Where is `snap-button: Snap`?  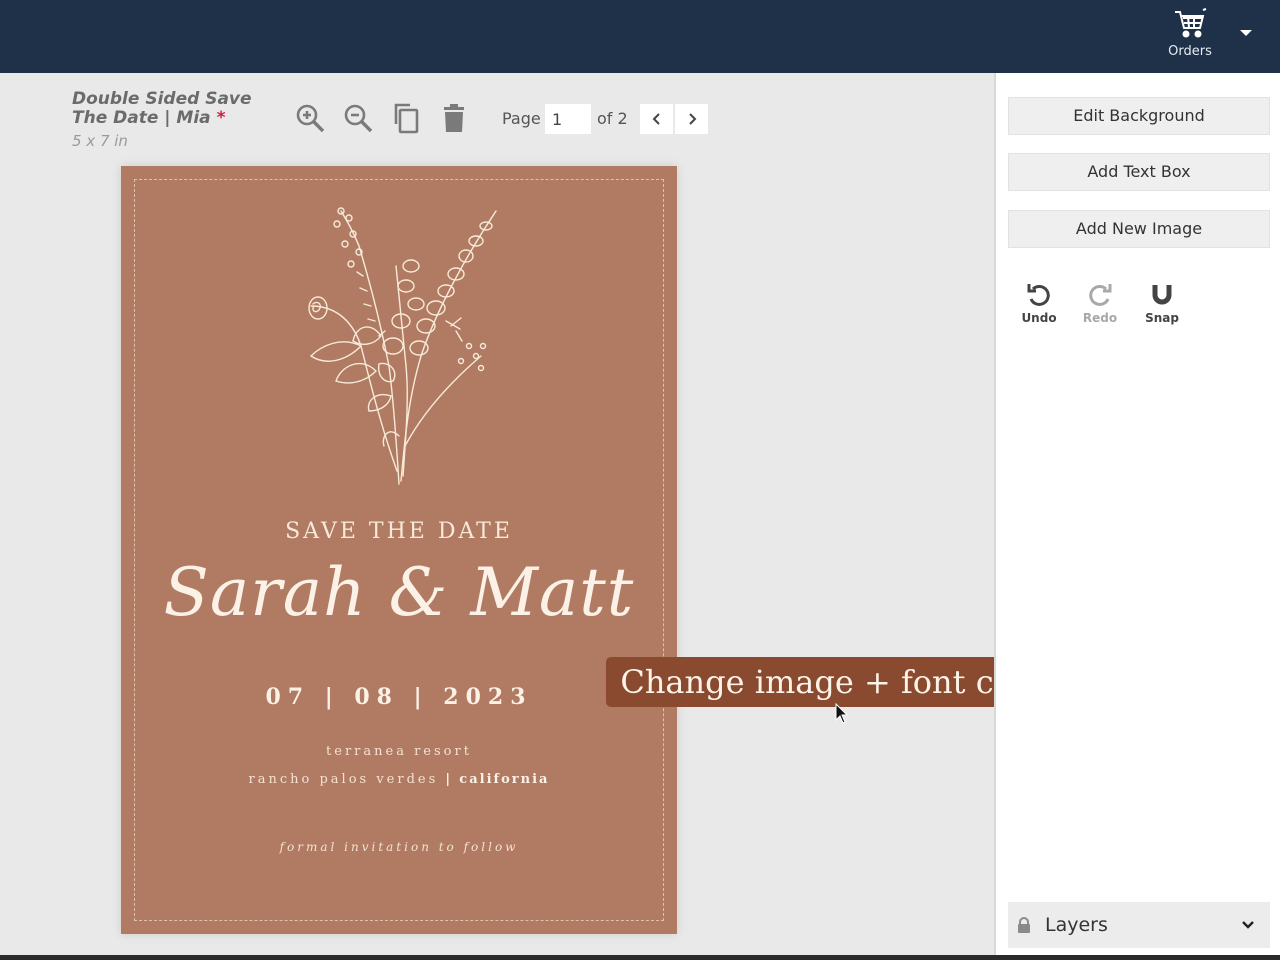 snap-button: Snap is located at coordinates (1162, 303).